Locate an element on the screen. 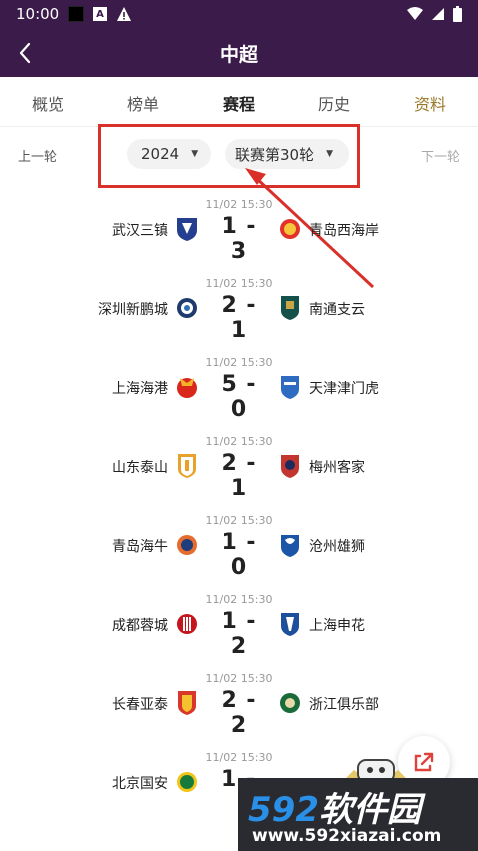 This screenshot has height=851, width=478. tab-bar: 概览 榜单 赛程 历史 资料 is located at coordinates (239, 102).